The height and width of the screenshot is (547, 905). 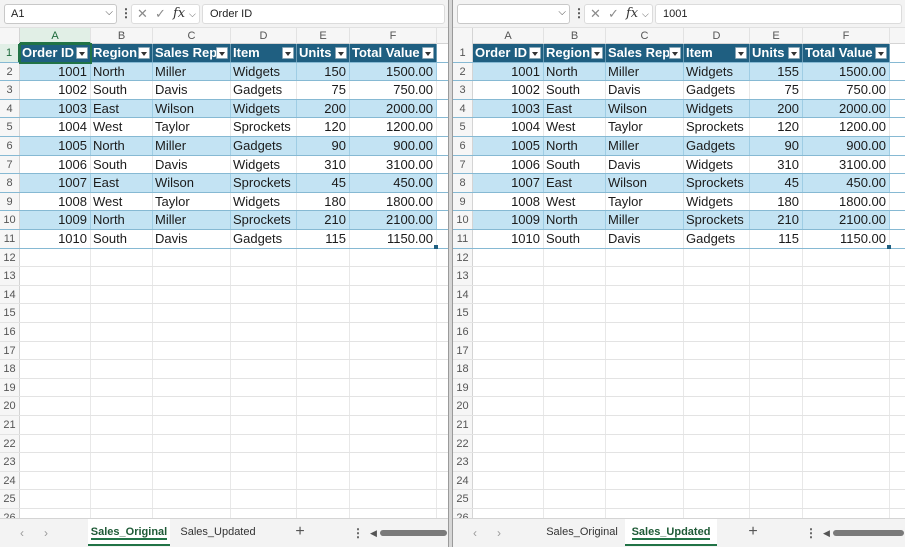 What do you see at coordinates (645, 36) in the screenshot?
I see `column-header: C` at bounding box center [645, 36].